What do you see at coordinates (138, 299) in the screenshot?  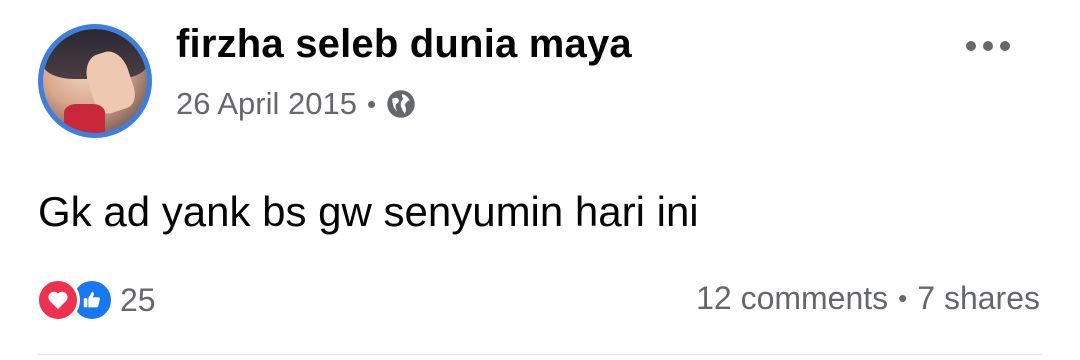 I see `reaction-count: 25` at bounding box center [138, 299].